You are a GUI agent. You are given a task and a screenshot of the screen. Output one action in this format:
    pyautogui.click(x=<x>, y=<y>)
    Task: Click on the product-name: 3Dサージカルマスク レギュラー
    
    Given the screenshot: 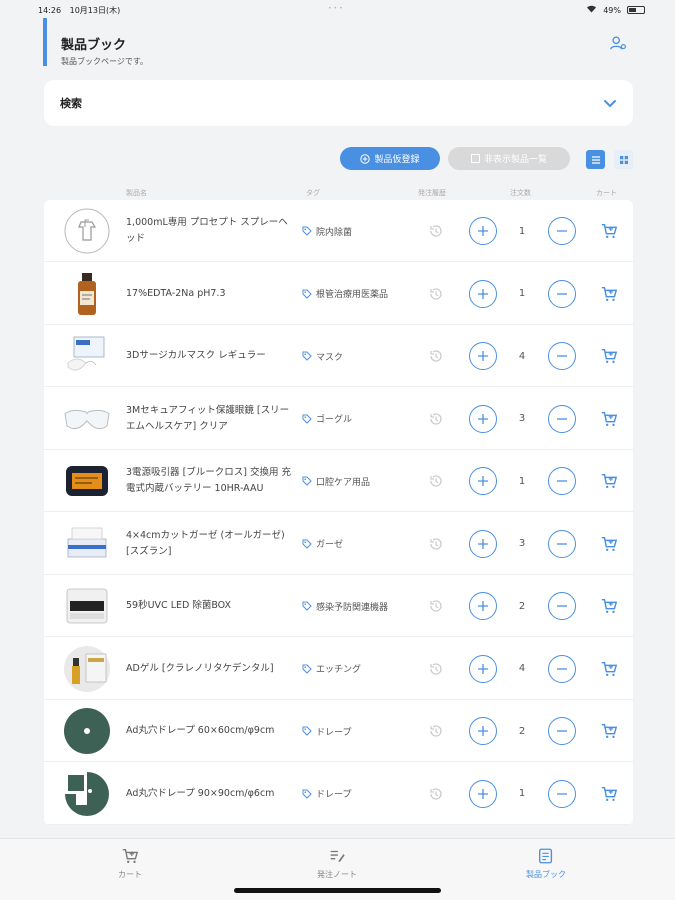 What is the action you would take?
    pyautogui.click(x=211, y=356)
    